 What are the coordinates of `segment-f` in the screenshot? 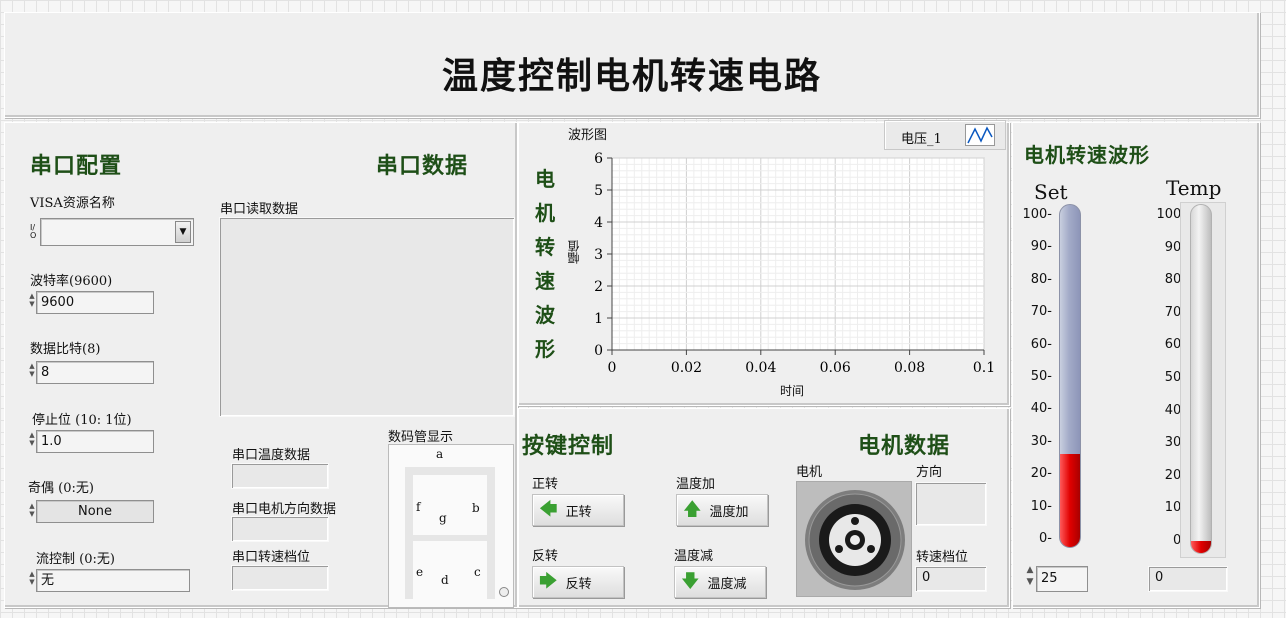 It's located at (409, 505).